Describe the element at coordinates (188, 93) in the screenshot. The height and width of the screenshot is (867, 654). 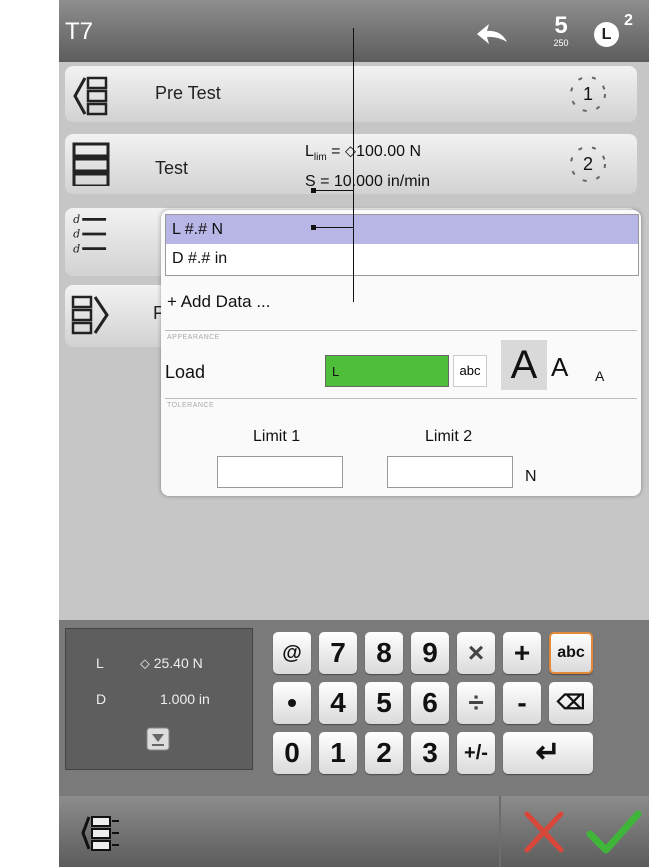
I see `row-label-pretest: Pre Test` at that location.